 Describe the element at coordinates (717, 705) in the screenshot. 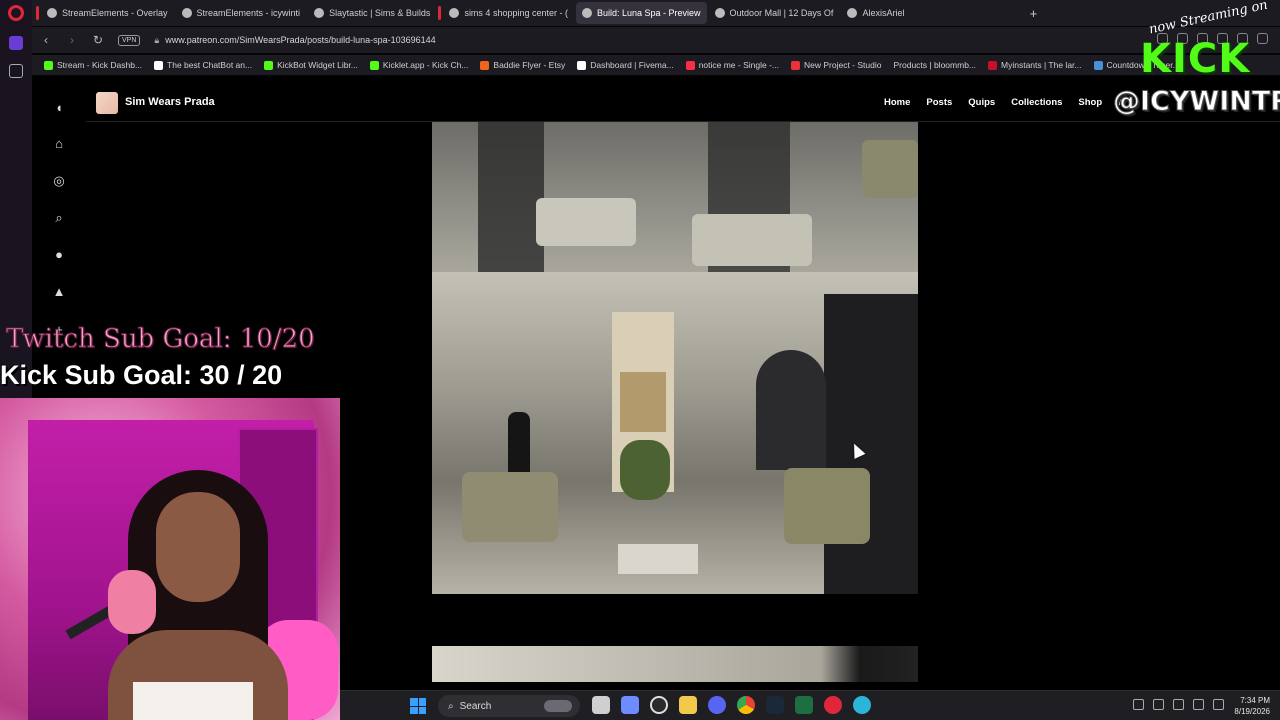

I see `discord-icon` at that location.